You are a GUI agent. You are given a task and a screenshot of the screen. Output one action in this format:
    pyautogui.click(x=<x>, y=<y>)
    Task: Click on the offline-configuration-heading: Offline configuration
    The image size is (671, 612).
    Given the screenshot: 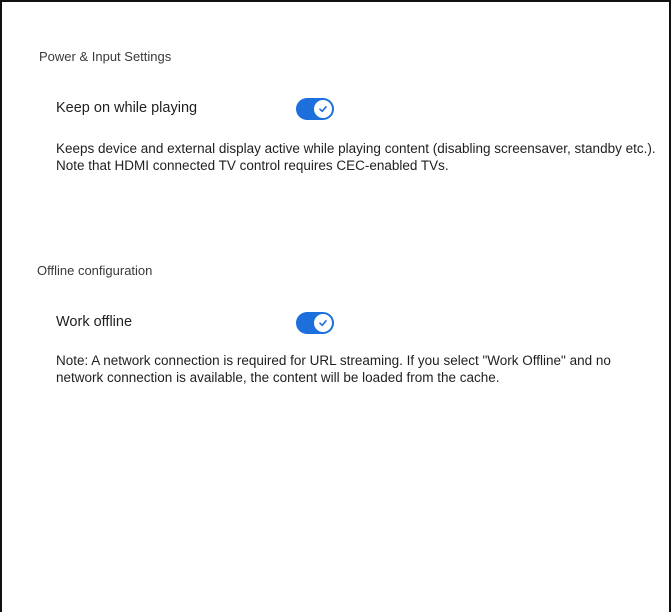 What is the action you would take?
    pyautogui.click(x=95, y=270)
    